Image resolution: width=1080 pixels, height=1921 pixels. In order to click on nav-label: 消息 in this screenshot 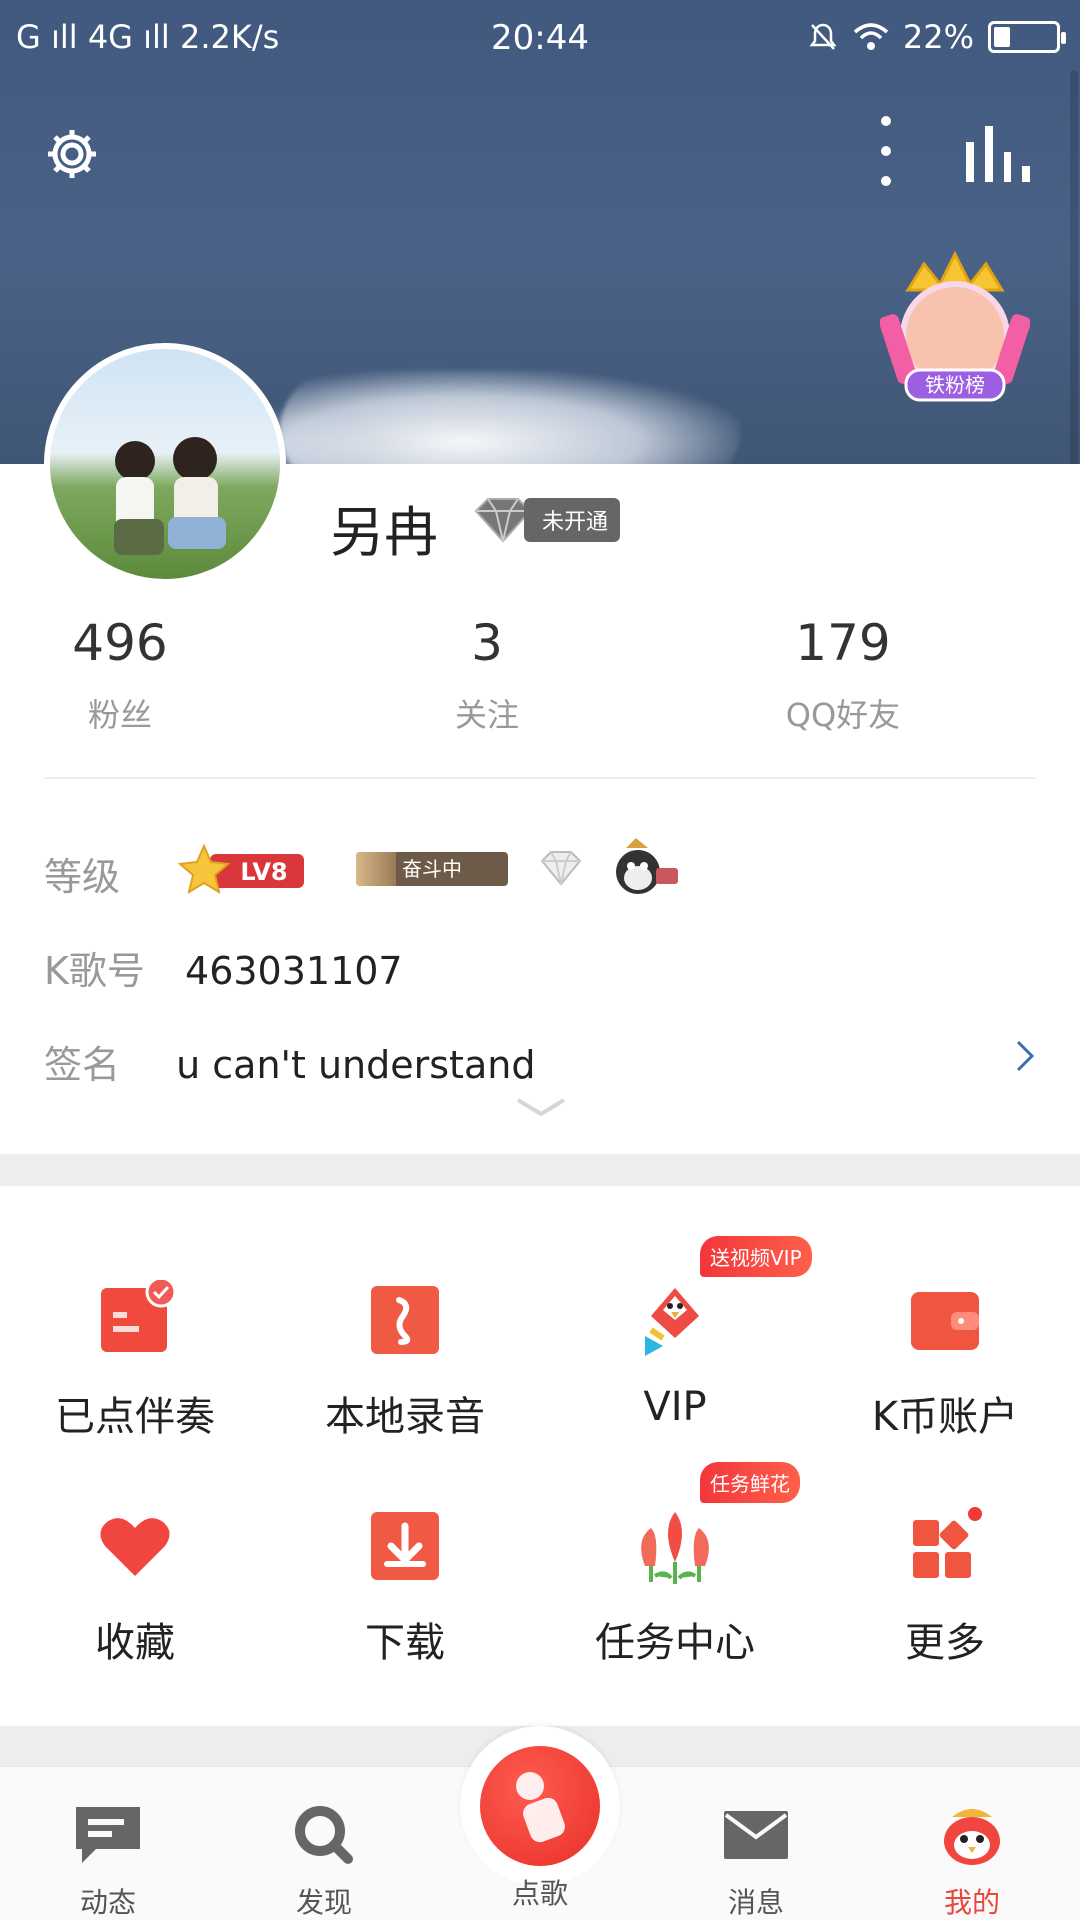, I will do `click(755, 1902)`.